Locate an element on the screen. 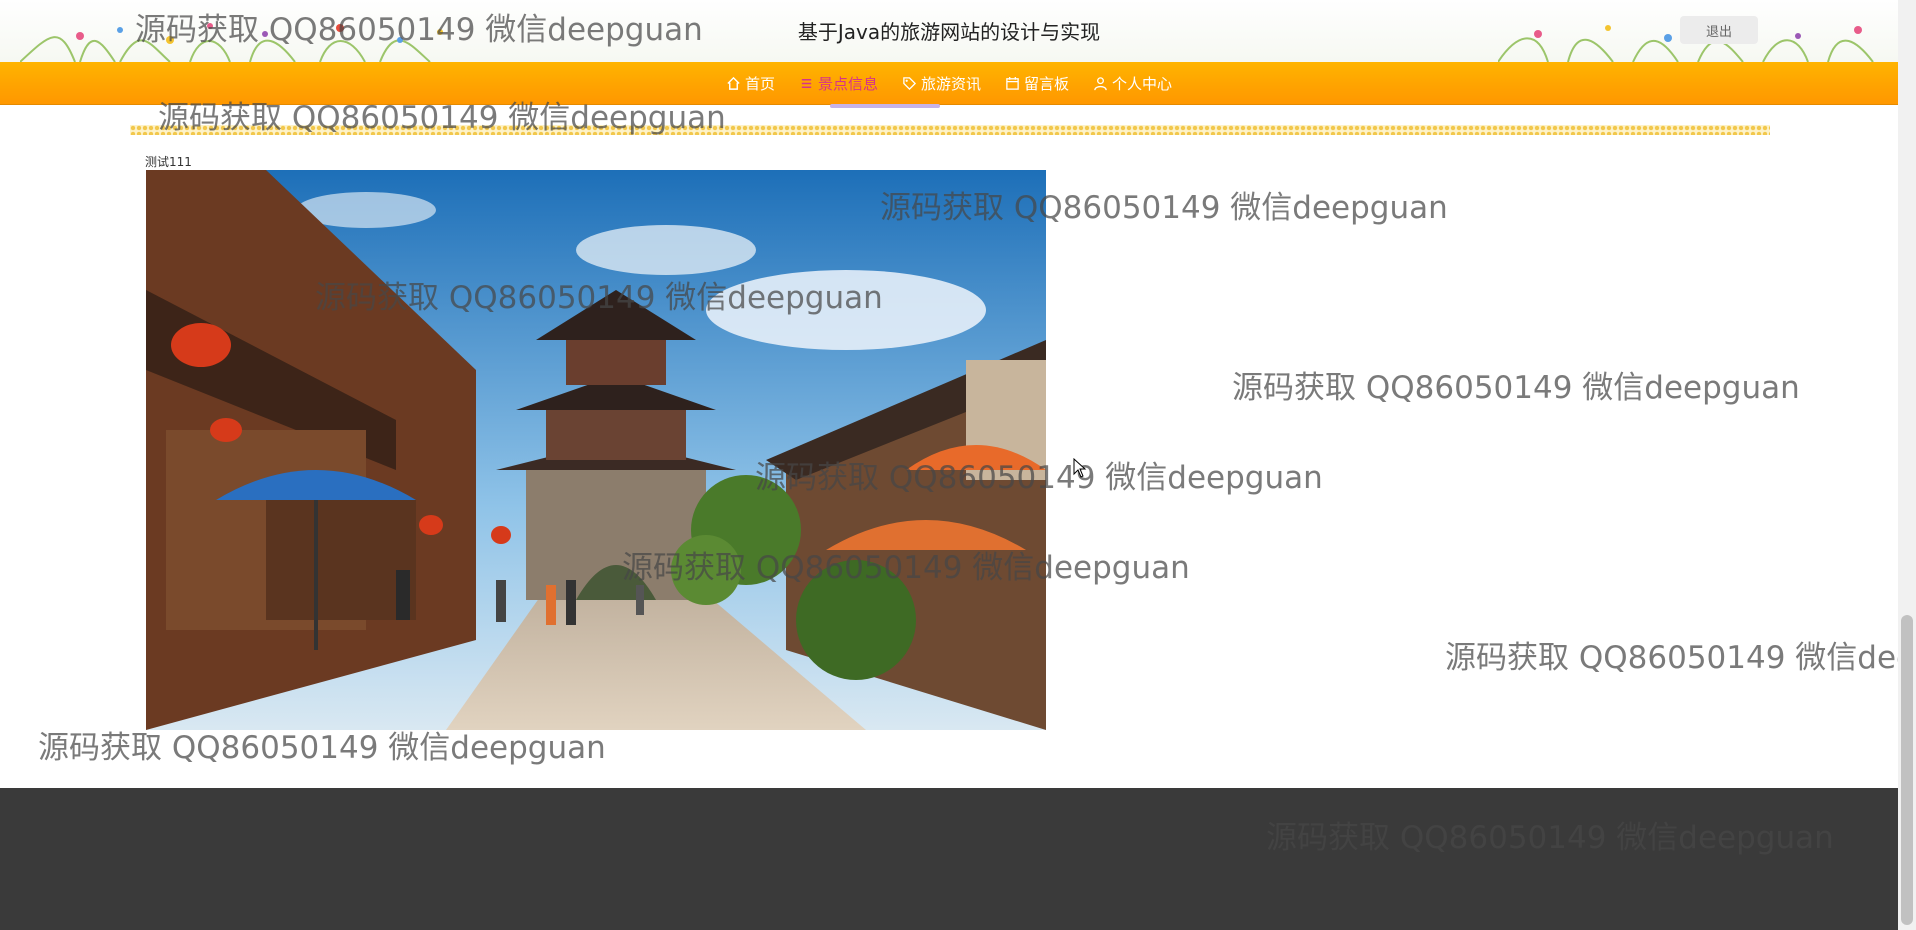 This screenshot has height=930, width=1916. site-title: 基于Java的旅游网站的设计与实现 is located at coordinates (949, 32).